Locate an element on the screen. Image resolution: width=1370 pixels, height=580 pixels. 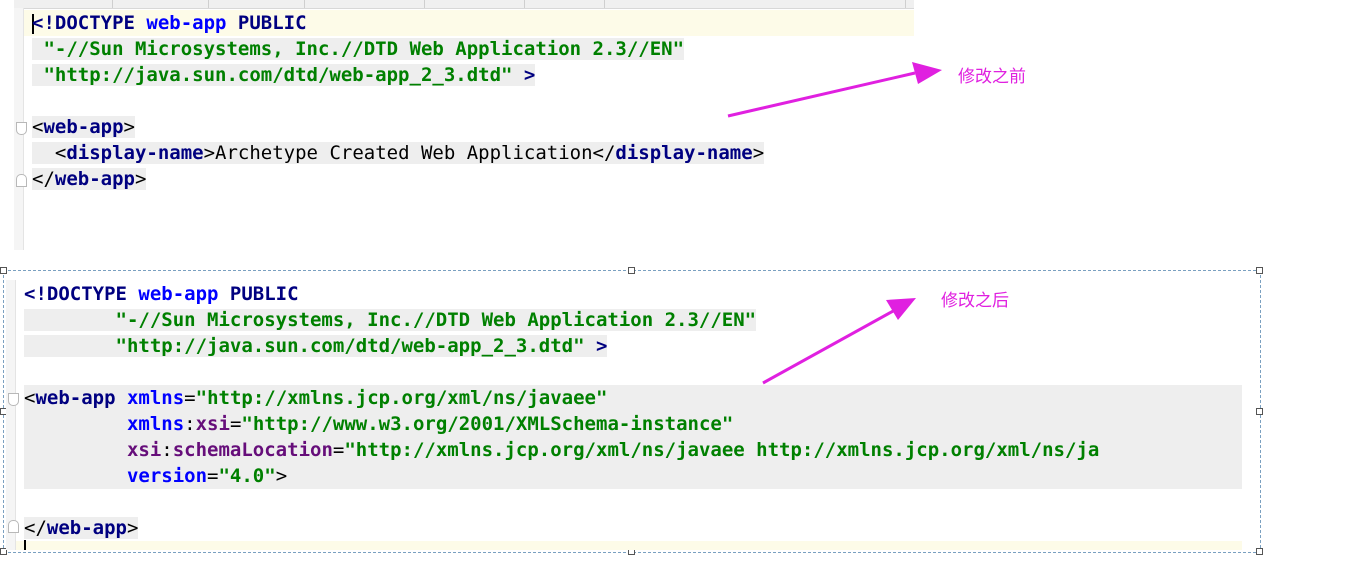
annotation-arrow-after is located at coordinates (839, 341).